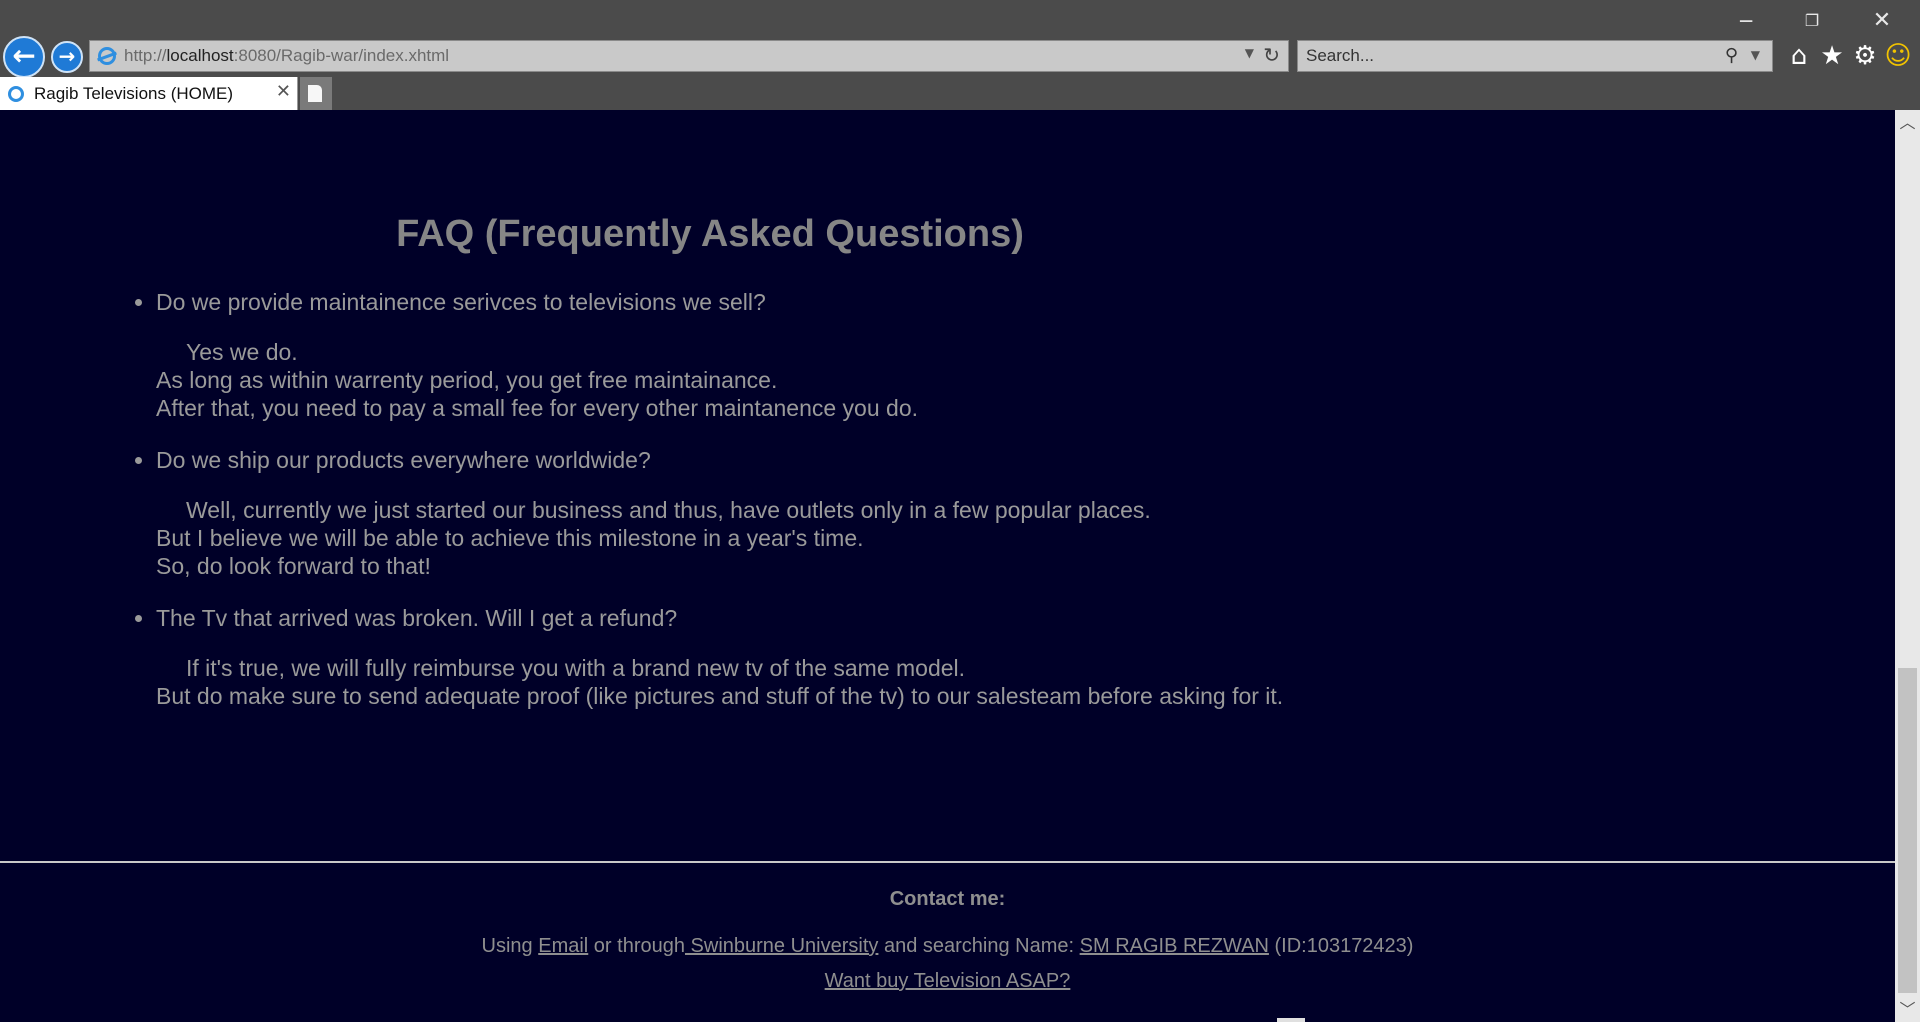 The image size is (1920, 1022). I want to click on answer-line: So, do look forward to that!, so click(293, 566).